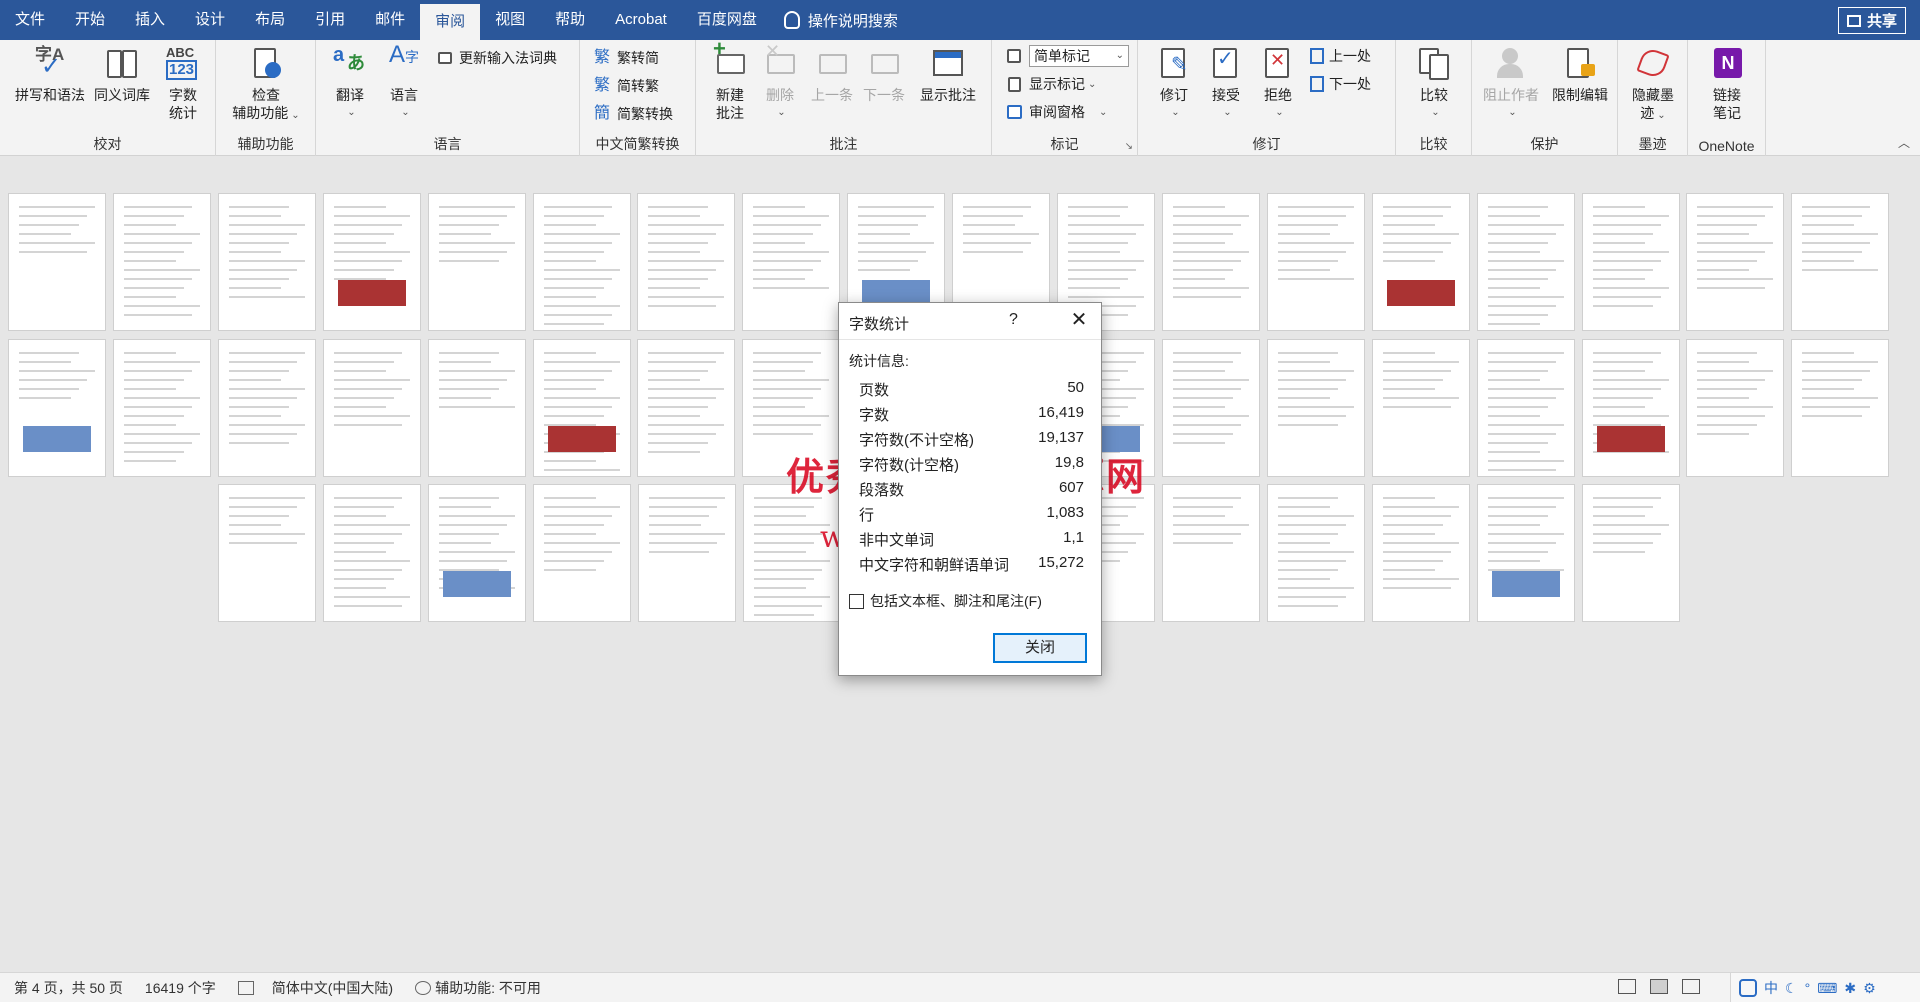  I want to click on menu-references: 引用, so click(330, 20).